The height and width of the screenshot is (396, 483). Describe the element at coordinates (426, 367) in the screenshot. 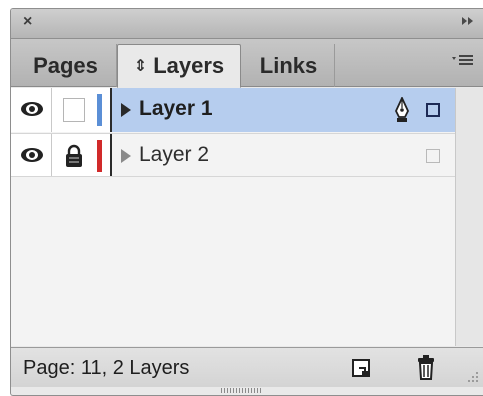

I see `trash-icon` at that location.